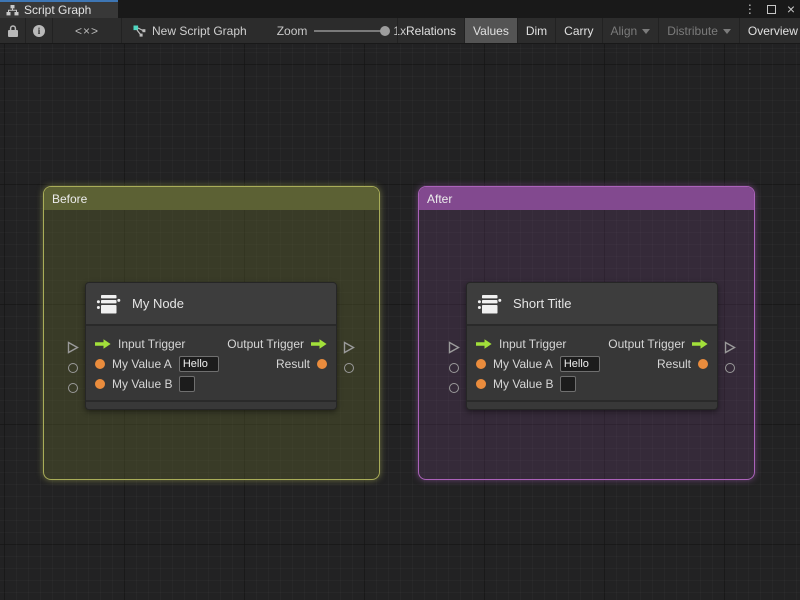  I want to click on maximize-icon, so click(771, 9).